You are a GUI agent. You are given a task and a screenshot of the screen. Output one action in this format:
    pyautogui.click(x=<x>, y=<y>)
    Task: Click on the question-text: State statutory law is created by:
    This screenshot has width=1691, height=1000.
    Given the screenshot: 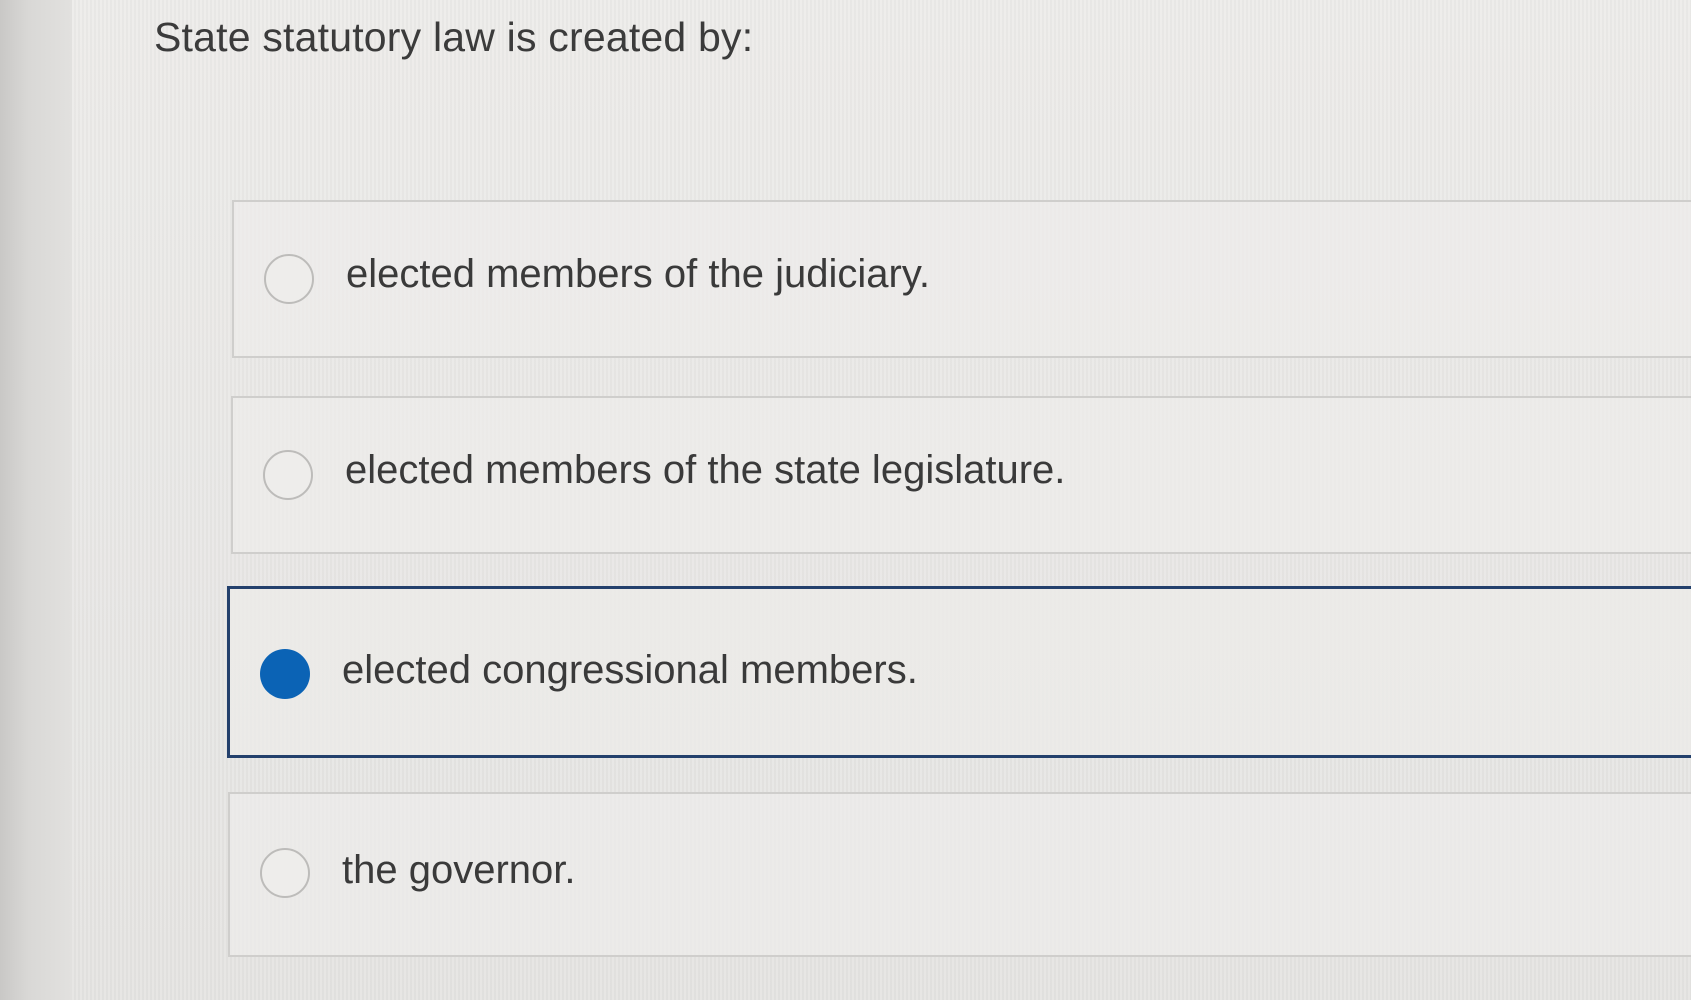 What is the action you would take?
    pyautogui.click(x=454, y=37)
    